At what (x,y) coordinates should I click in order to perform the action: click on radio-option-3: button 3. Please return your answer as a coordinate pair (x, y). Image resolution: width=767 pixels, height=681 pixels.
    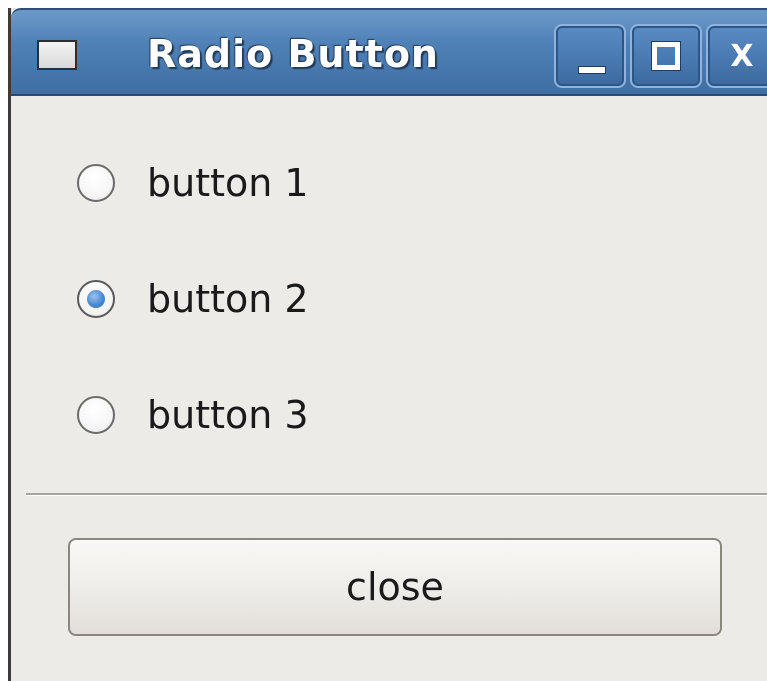
    Looking at the image, I should click on (193, 415).